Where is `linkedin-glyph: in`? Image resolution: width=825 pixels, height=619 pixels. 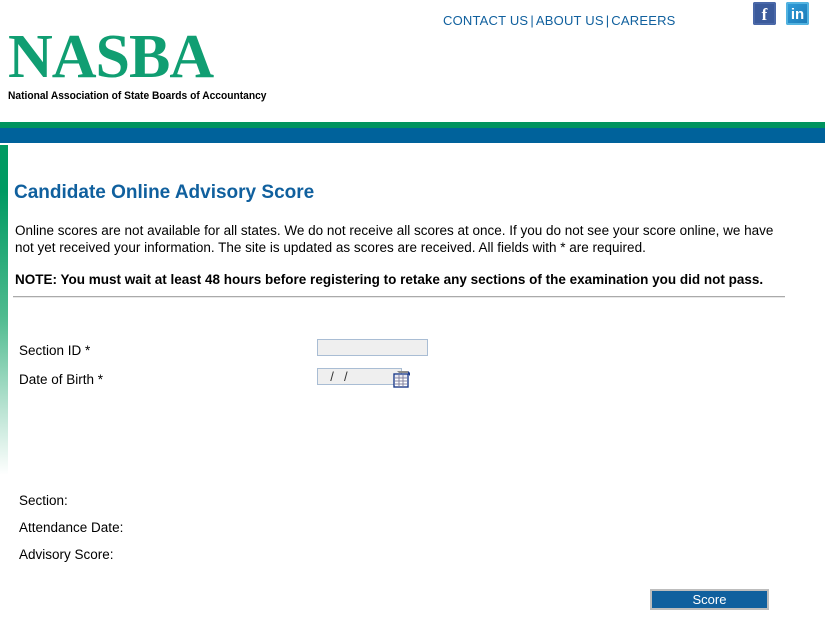
linkedin-glyph: in is located at coordinates (797, 14).